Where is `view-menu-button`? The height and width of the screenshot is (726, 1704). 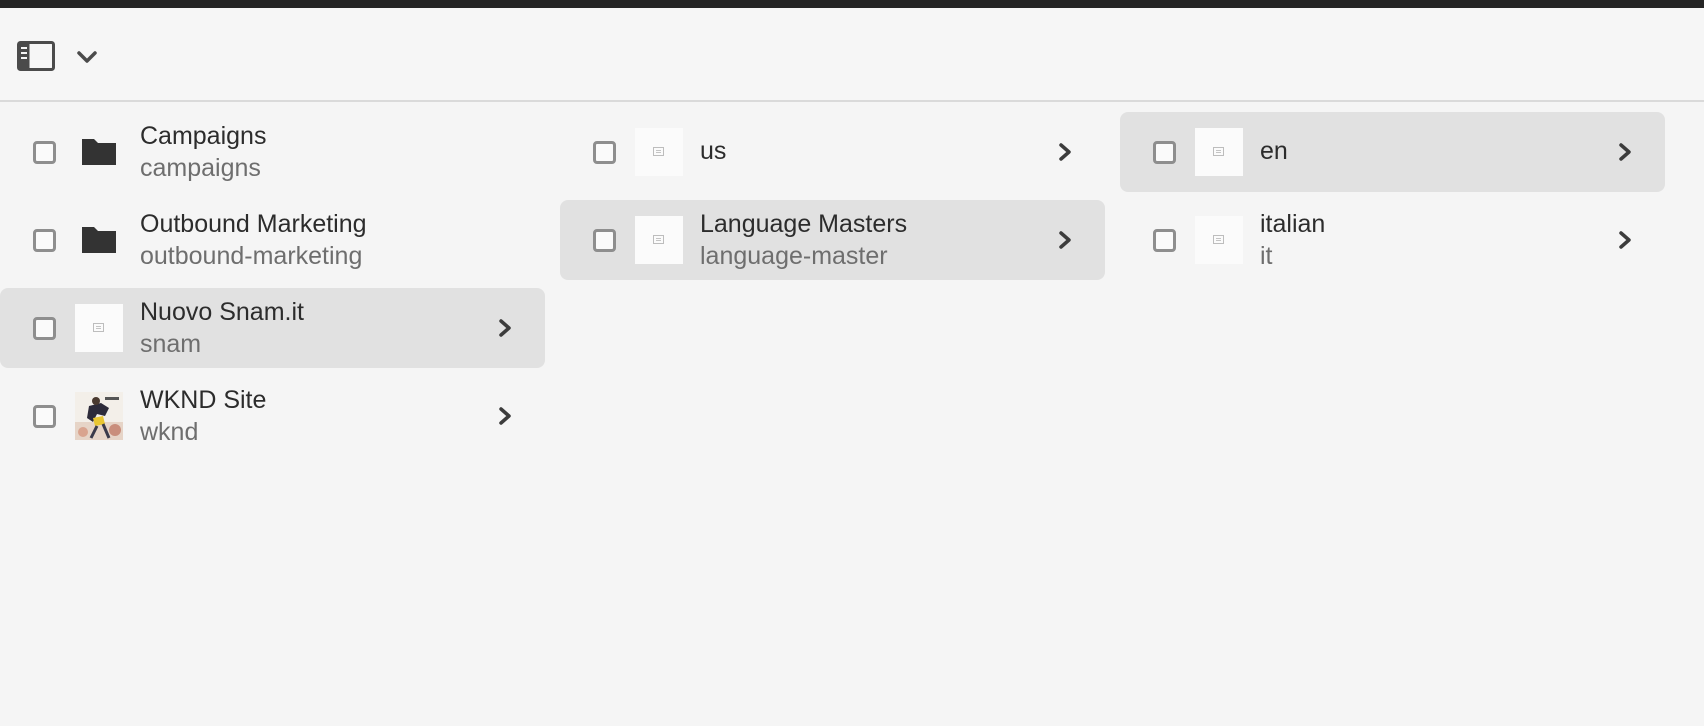
view-menu-button is located at coordinates (87, 57).